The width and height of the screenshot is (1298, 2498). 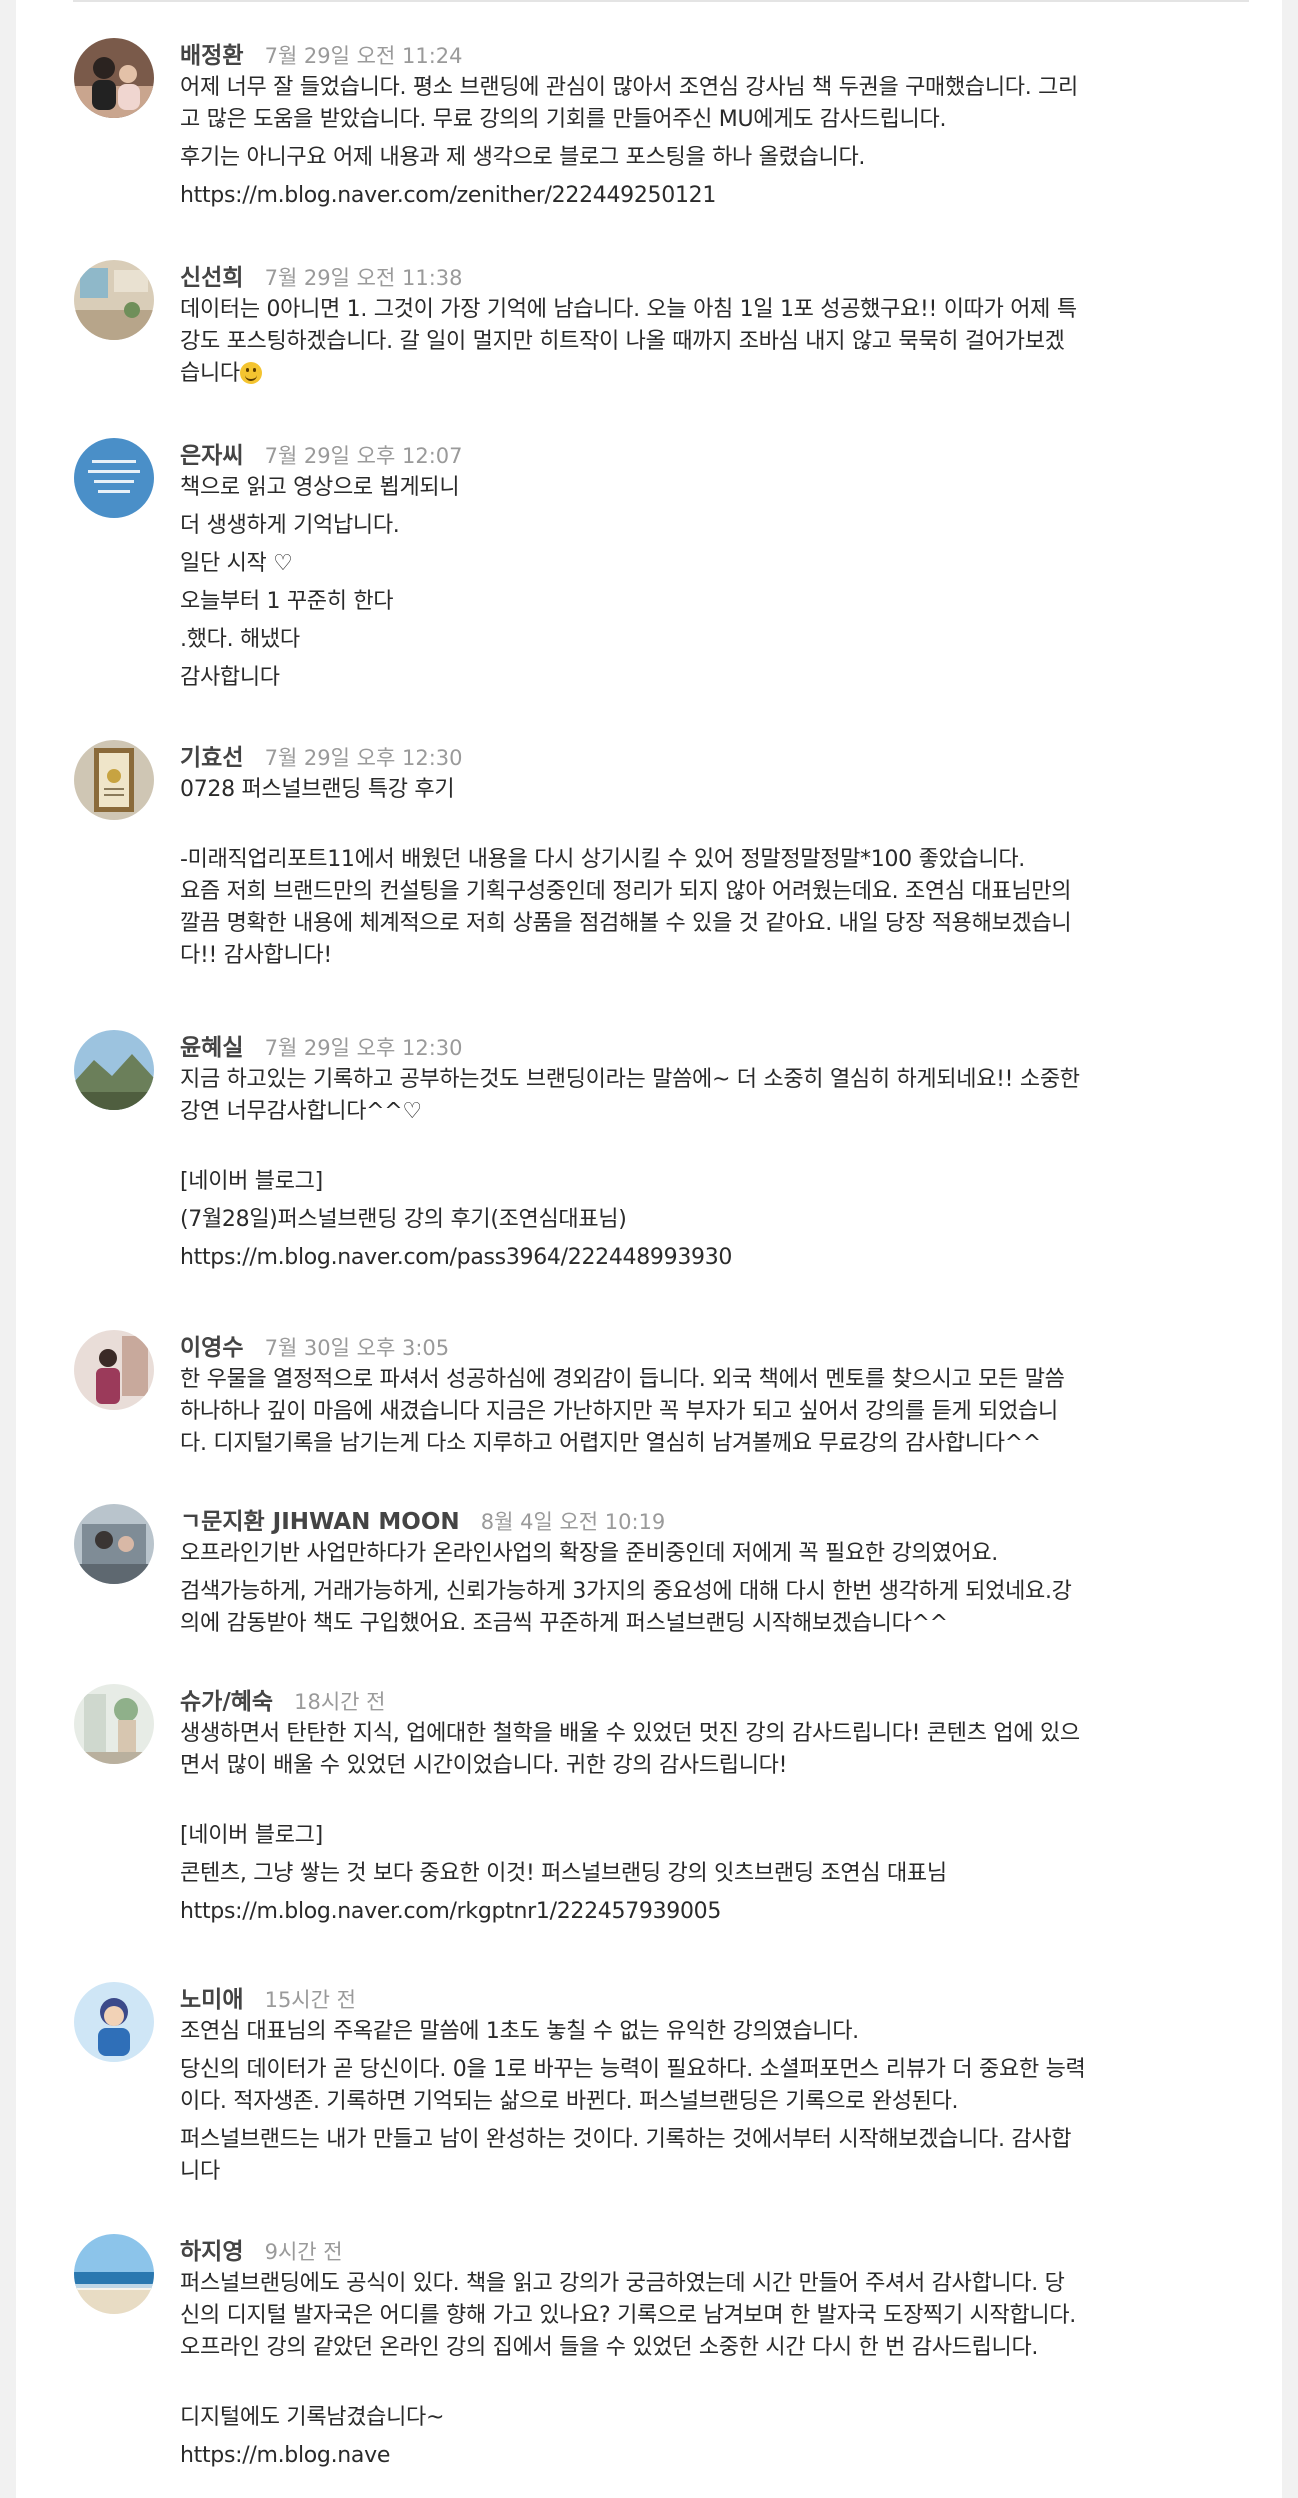 I want to click on comment-author: 기효선, so click(x=211, y=758).